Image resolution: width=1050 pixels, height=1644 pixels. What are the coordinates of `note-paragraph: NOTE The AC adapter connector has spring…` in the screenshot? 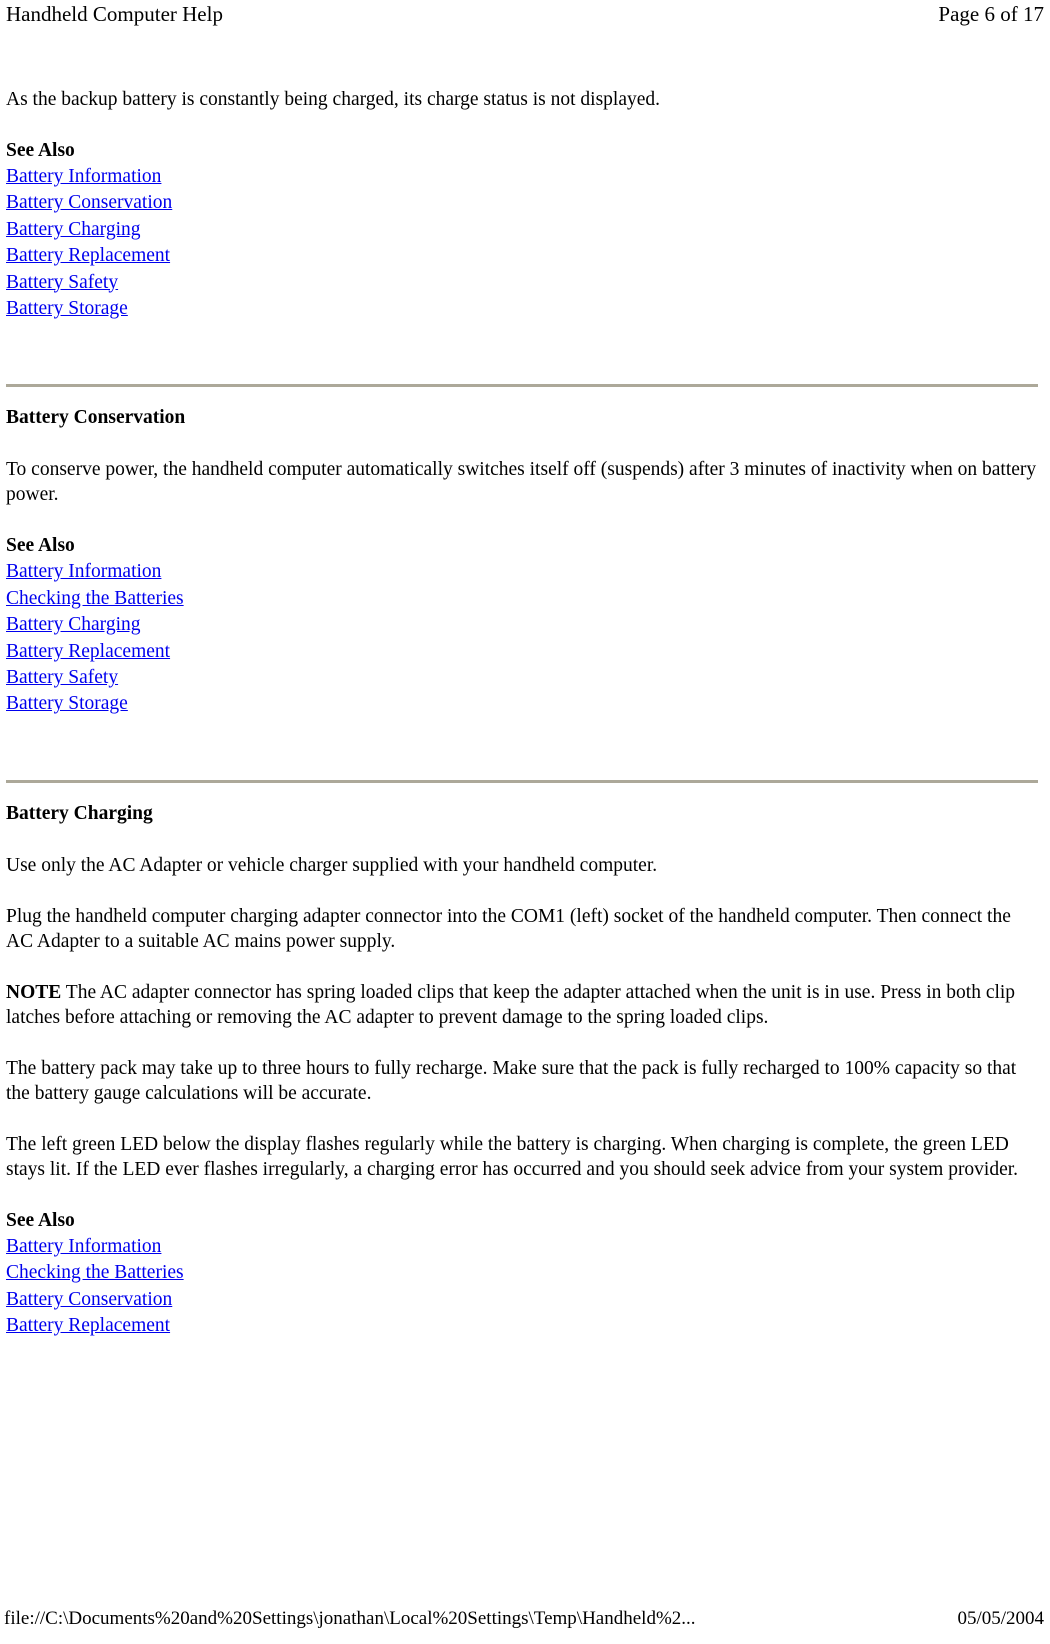 It's located at (522, 1005).